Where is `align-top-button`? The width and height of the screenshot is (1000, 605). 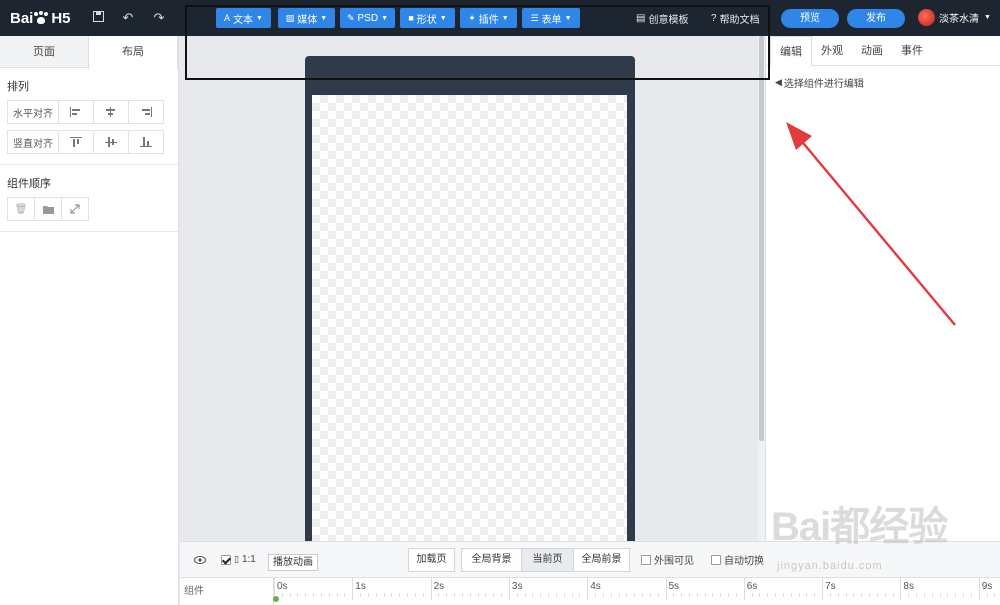
align-top-button is located at coordinates (76, 142).